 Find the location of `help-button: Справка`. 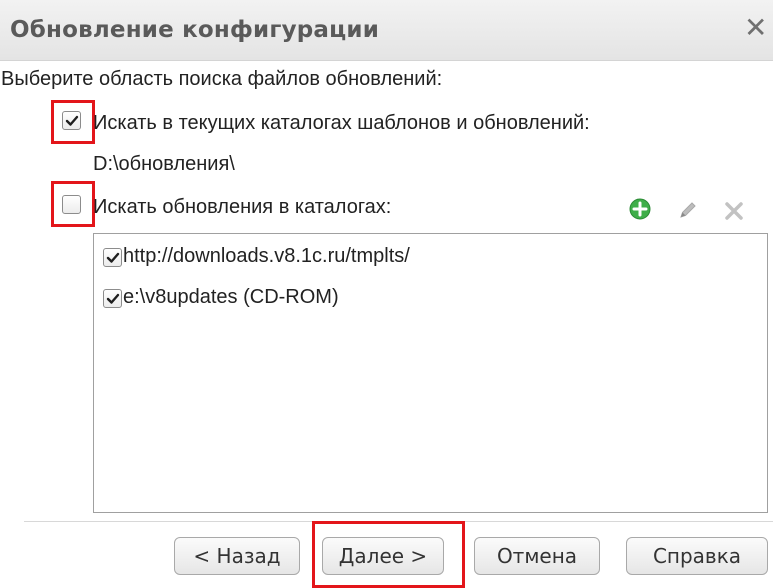

help-button: Справка is located at coordinates (697, 556).